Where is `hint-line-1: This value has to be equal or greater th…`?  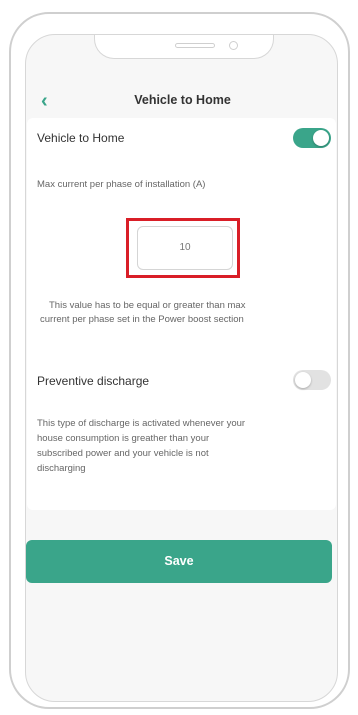 hint-line-1: This value has to be equal or greater th… is located at coordinates (147, 305).